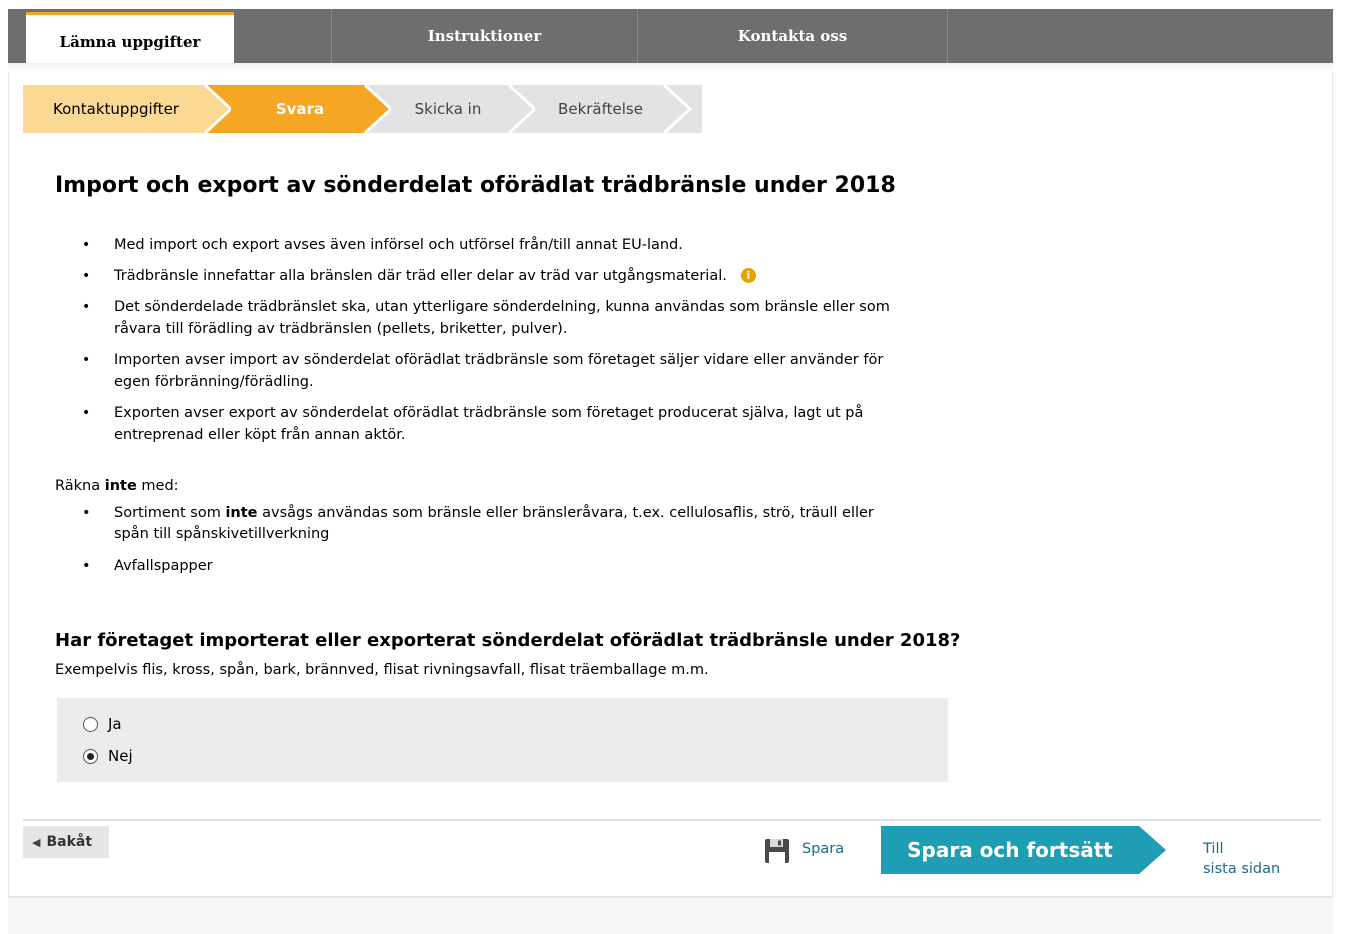 Image resolution: width=1348 pixels, height=934 pixels. Describe the element at coordinates (777, 851) in the screenshot. I see `floppy-disk-icon` at that location.